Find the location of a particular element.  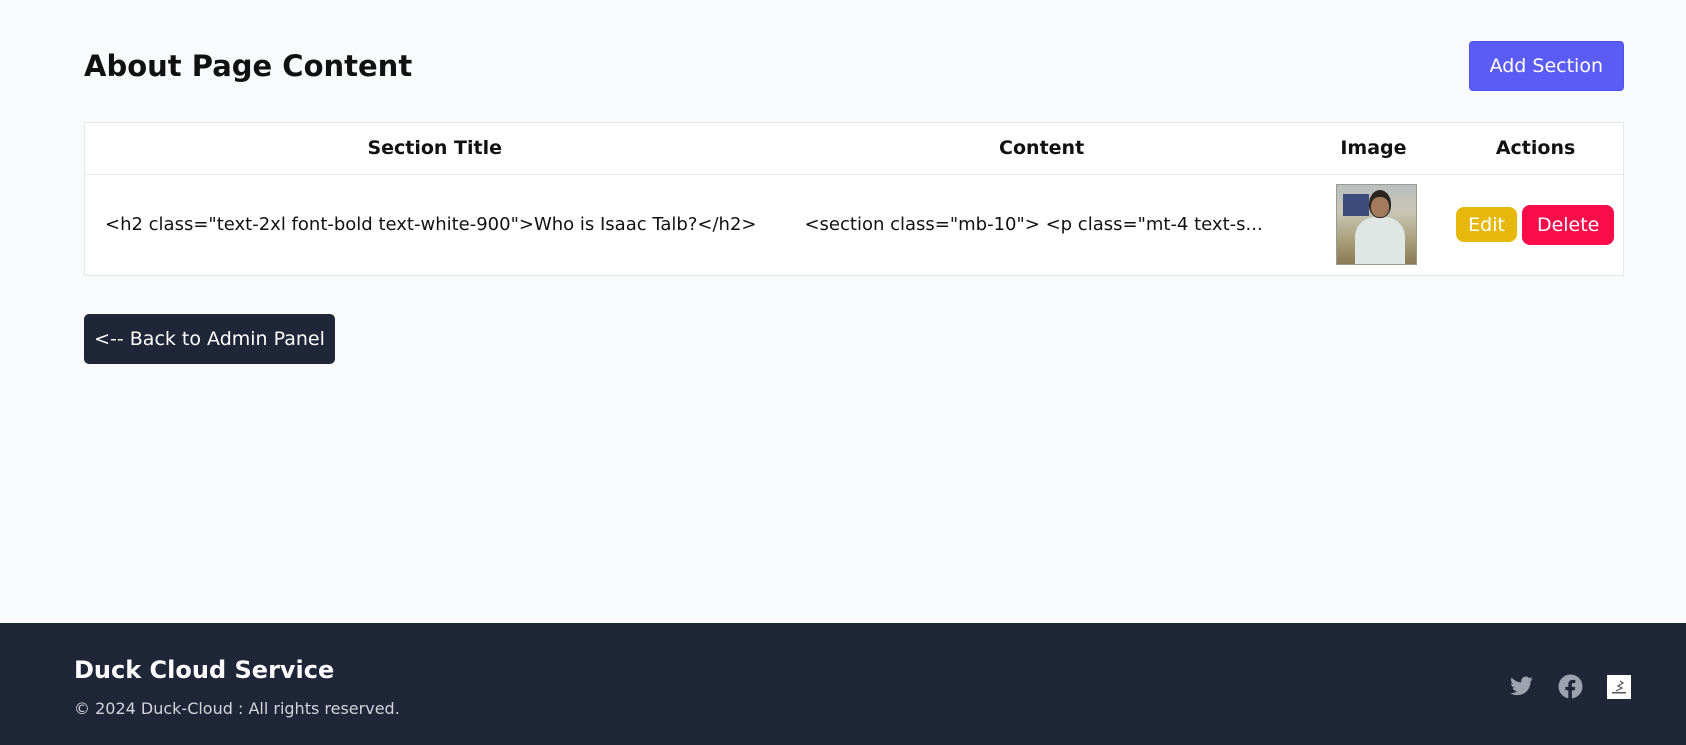

delete-button: Delete is located at coordinates (1568, 224).